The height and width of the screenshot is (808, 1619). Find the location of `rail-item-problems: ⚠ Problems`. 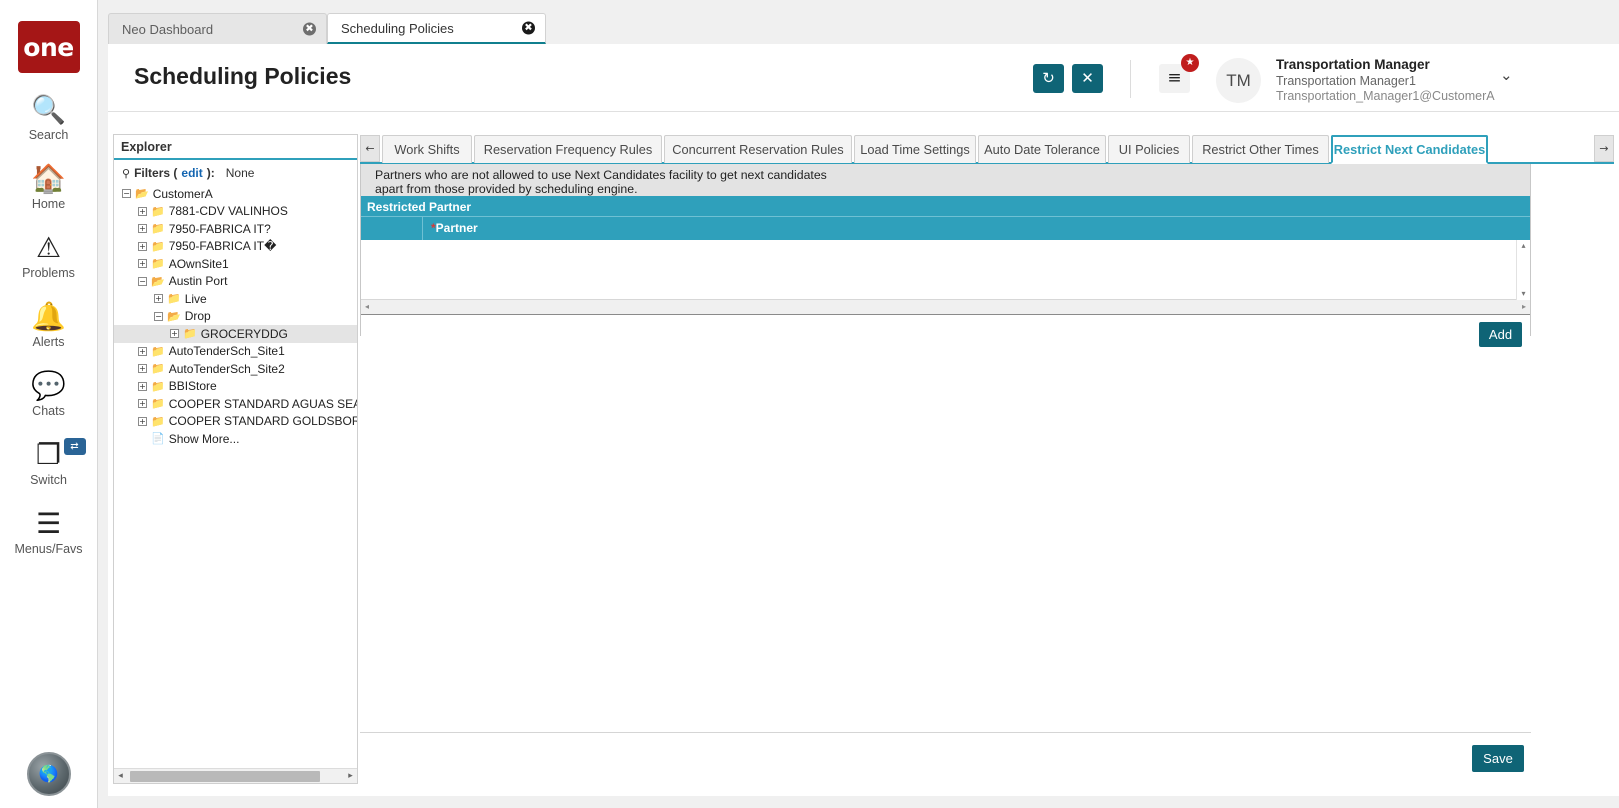

rail-item-problems: ⚠ Problems is located at coordinates (49, 257).